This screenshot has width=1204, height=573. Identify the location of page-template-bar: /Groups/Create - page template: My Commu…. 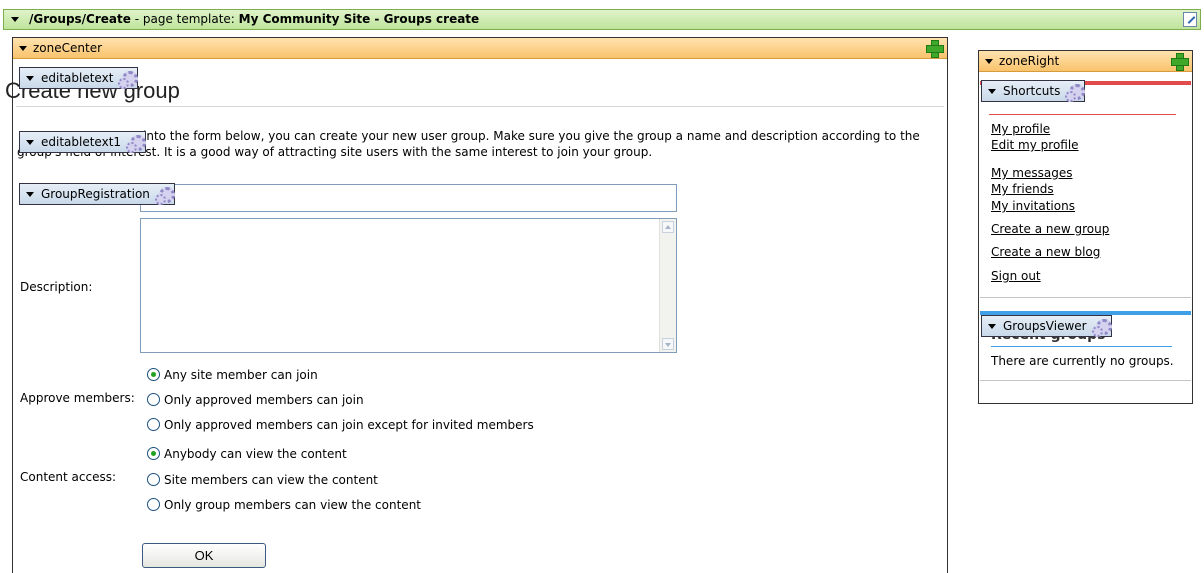
(602, 19).